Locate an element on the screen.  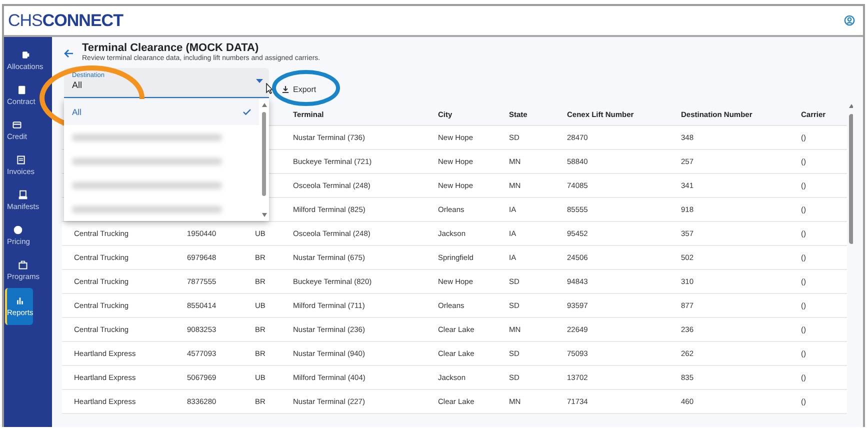
check-icon is located at coordinates (247, 112).